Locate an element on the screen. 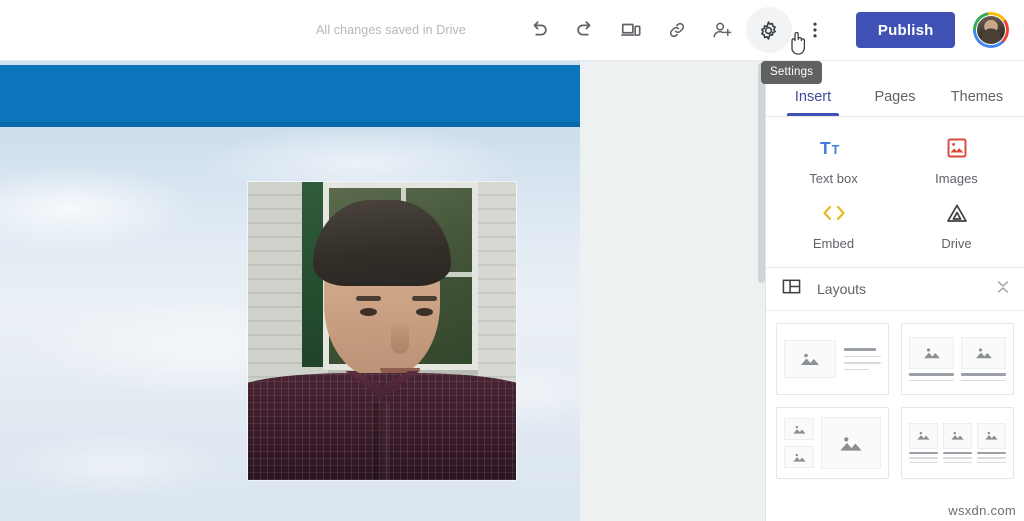  insert-embed-button: Embed is located at coordinates (833, 225).